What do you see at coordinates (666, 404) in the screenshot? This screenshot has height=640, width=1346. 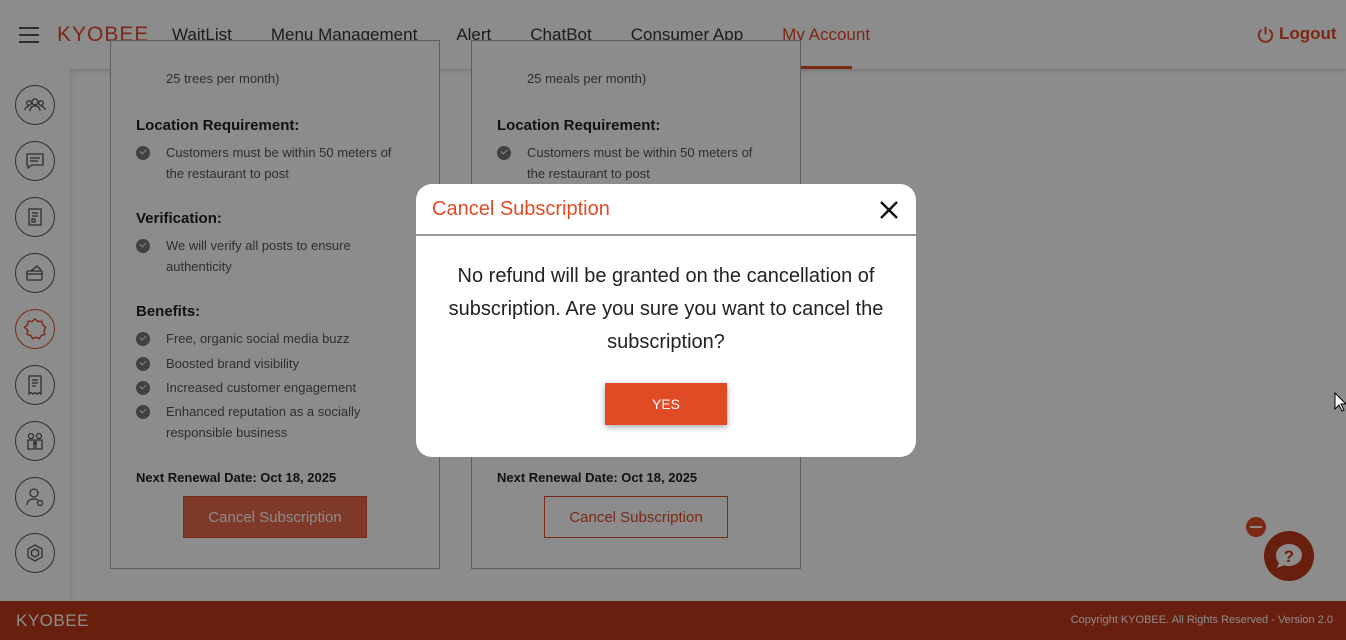 I see `confirm-yes-button: YES` at bounding box center [666, 404].